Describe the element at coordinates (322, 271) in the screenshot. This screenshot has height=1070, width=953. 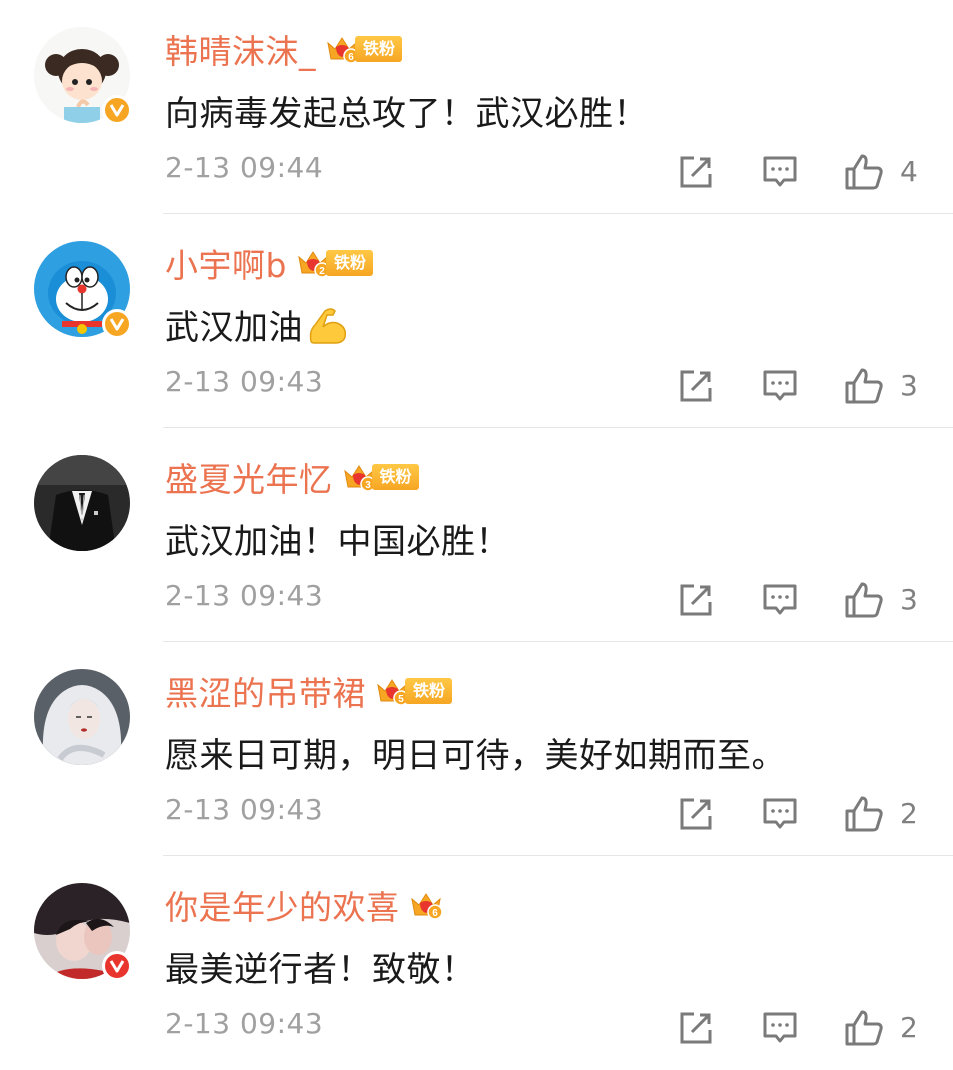
I see `svg-text: 2` at that location.